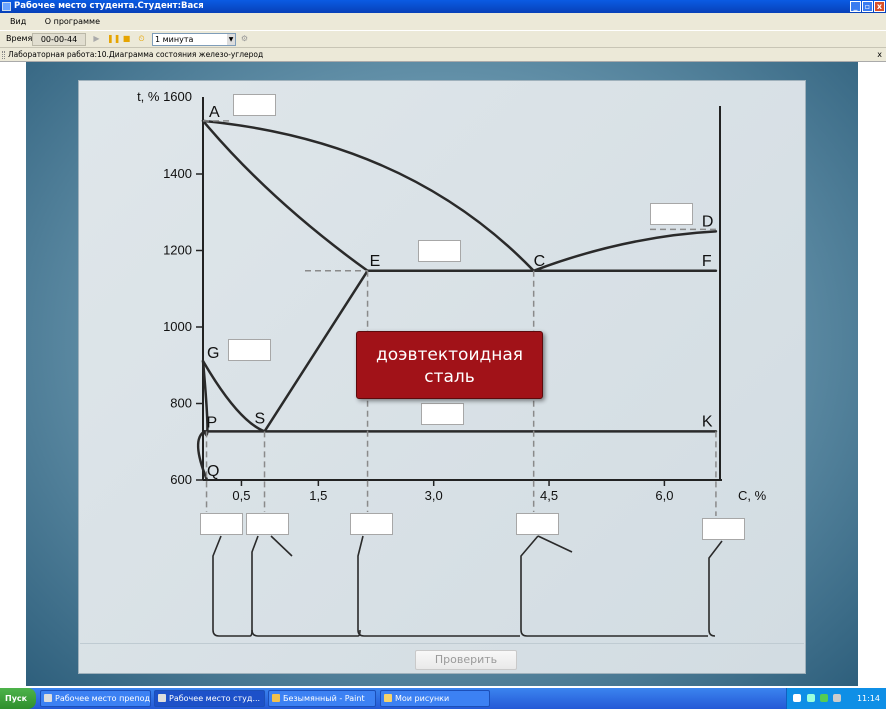  I want to click on y-tick-label: 1200, so click(177, 250).